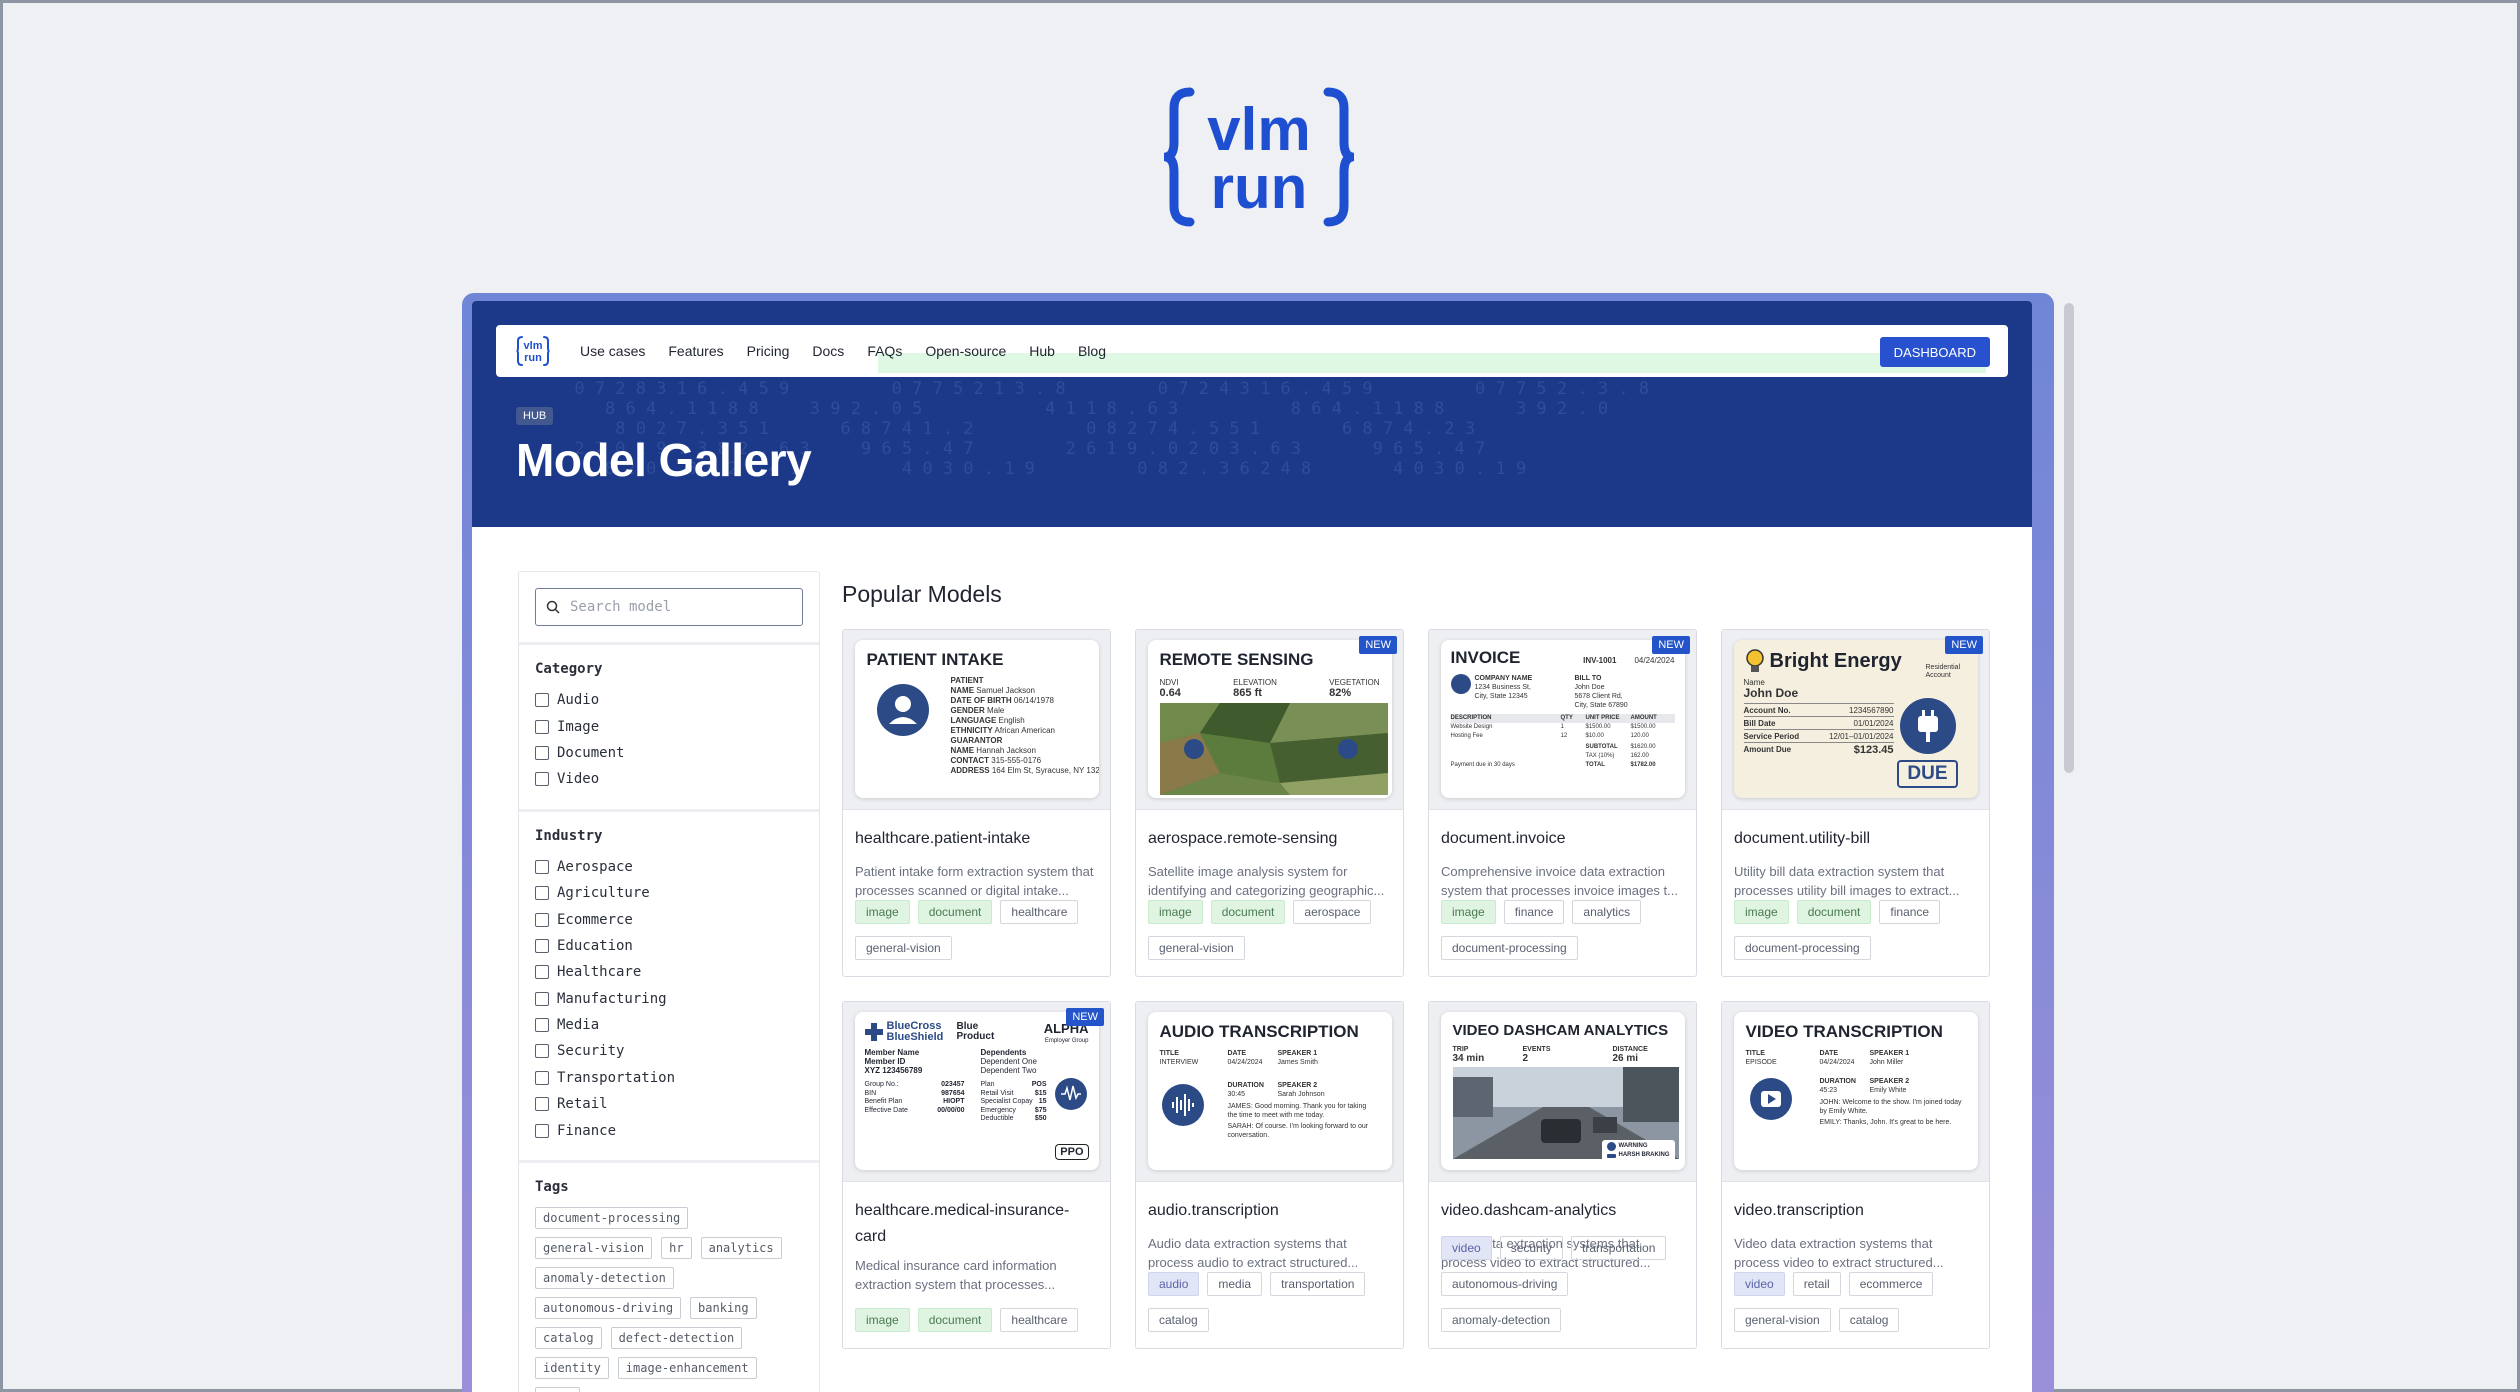 This screenshot has width=2520, height=1392. I want to click on nav-link-pricing: Pricing, so click(768, 351).